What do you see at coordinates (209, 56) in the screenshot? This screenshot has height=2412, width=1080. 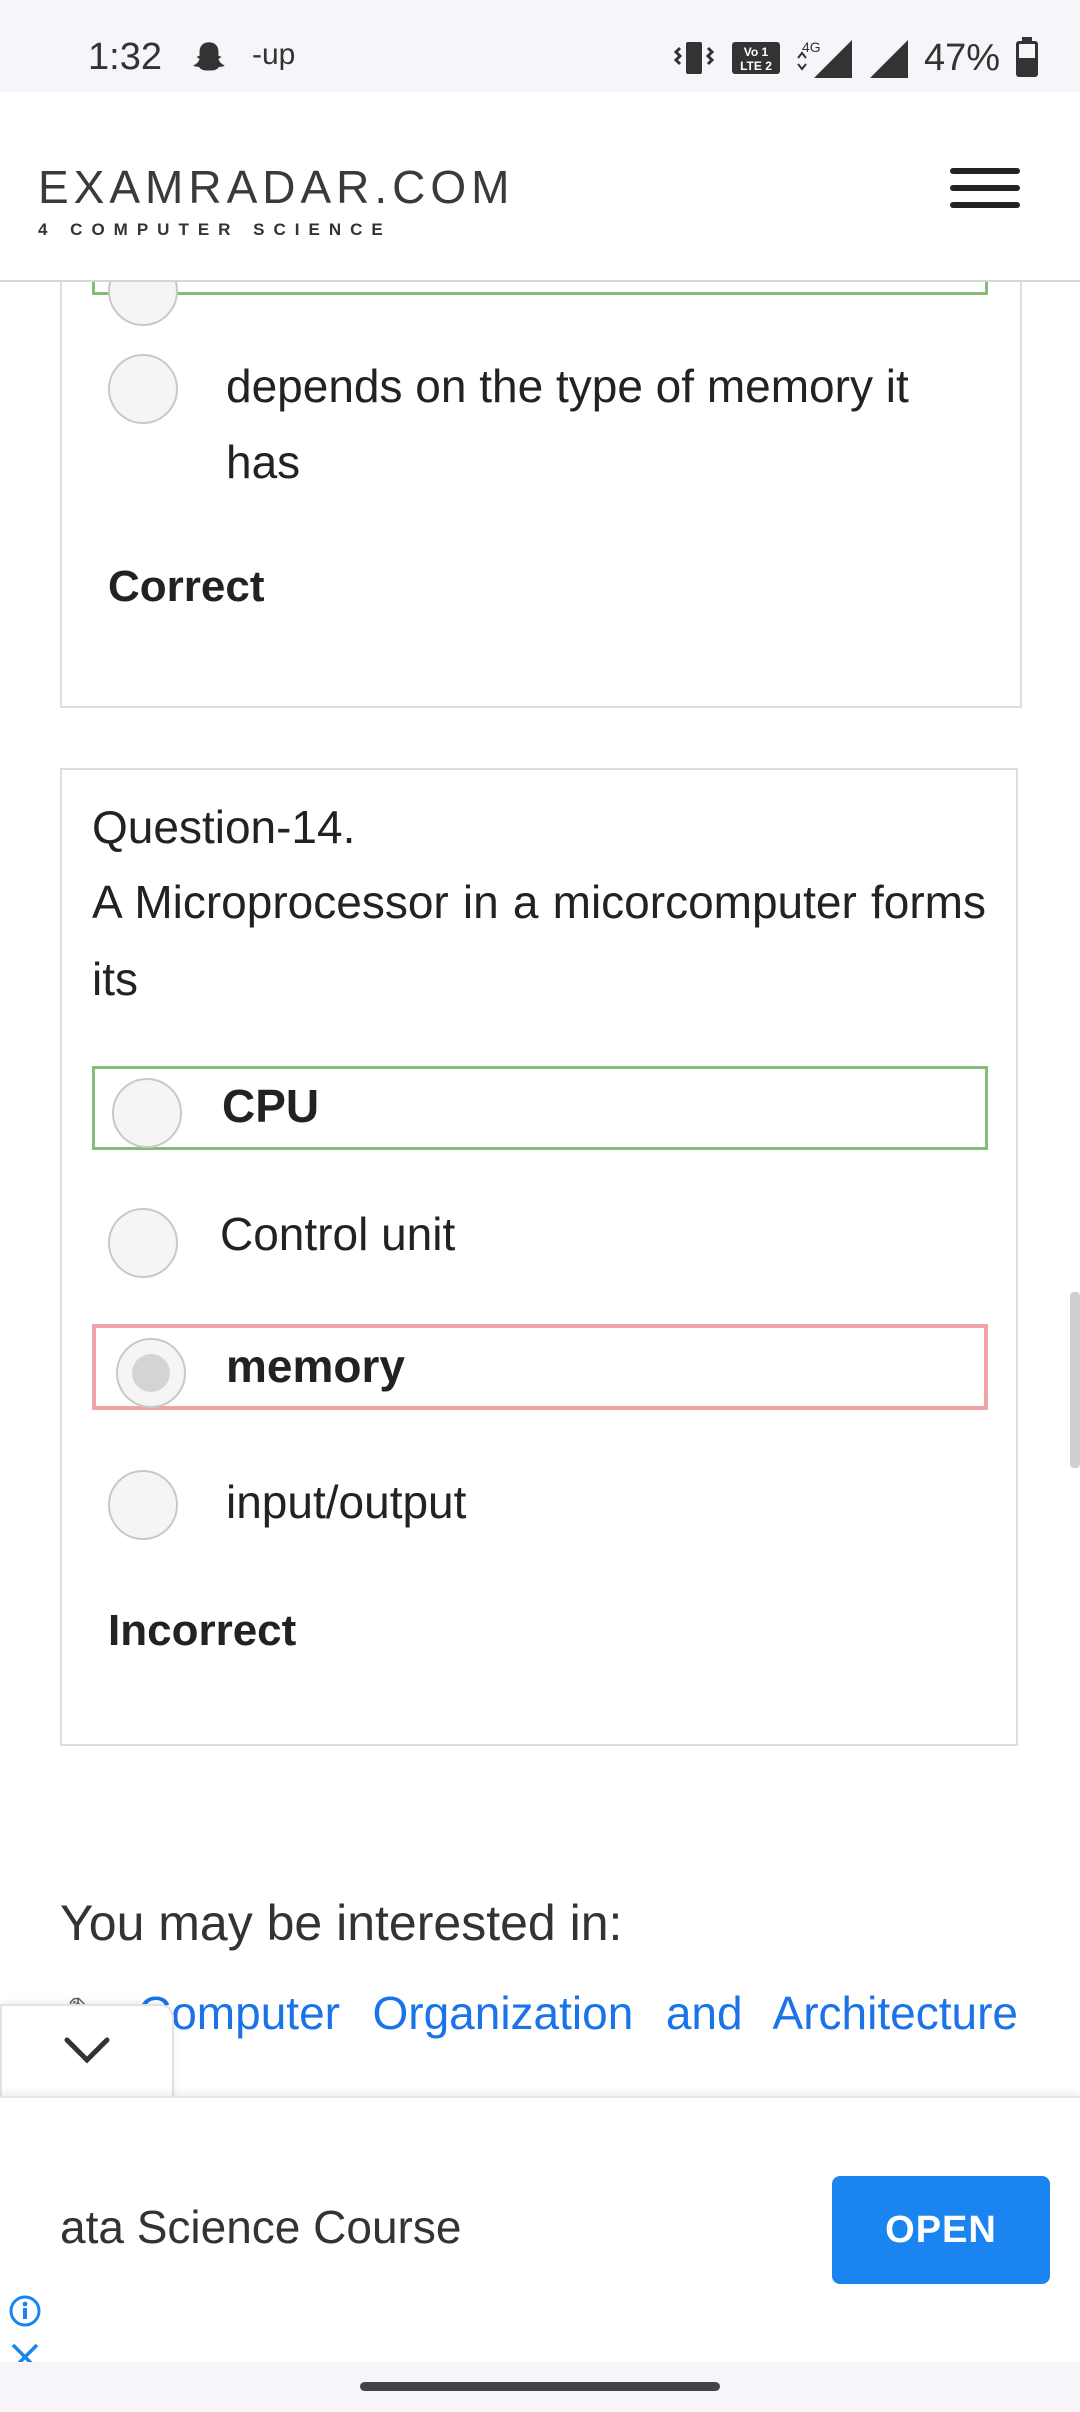 I see `snapchat-icon` at bounding box center [209, 56].